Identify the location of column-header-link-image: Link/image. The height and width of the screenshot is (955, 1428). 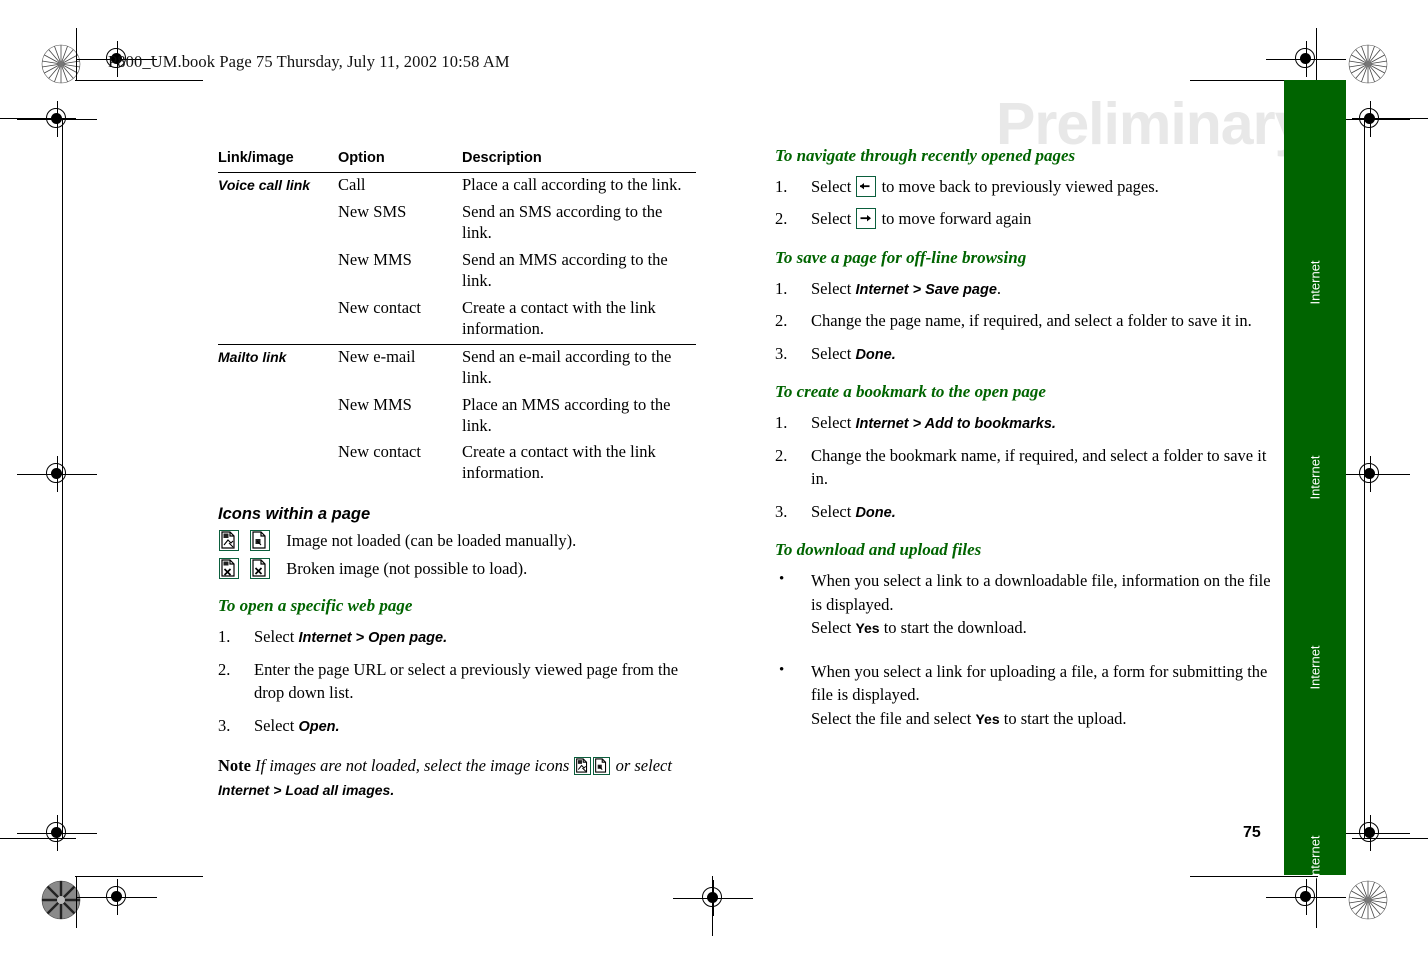
(256, 158).